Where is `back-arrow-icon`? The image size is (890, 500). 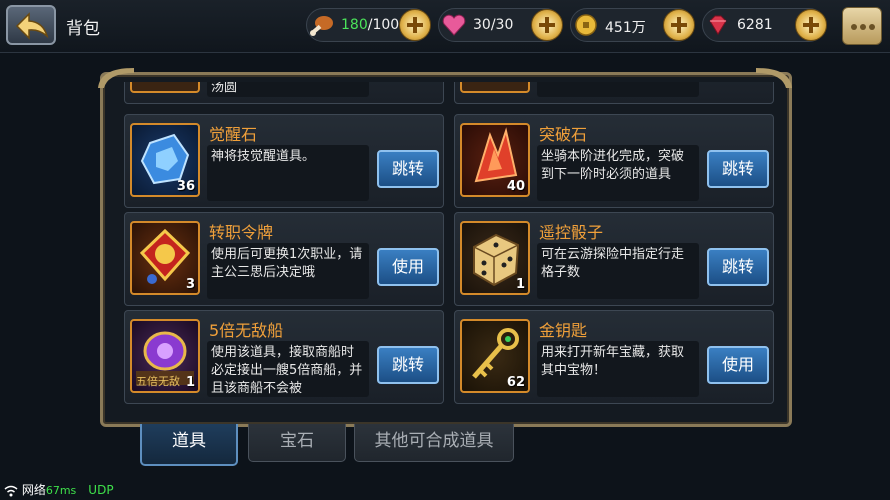 back-arrow-icon is located at coordinates (32, 26).